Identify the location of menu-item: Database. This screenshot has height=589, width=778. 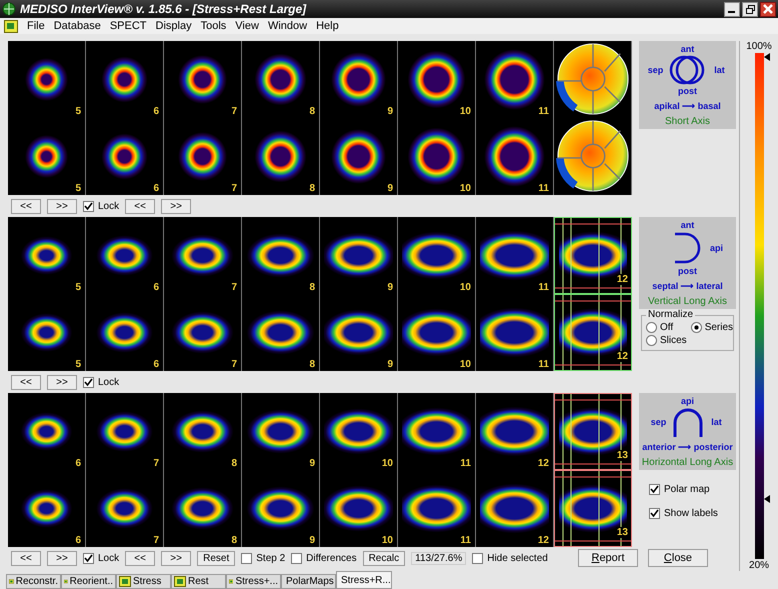
(77, 26).